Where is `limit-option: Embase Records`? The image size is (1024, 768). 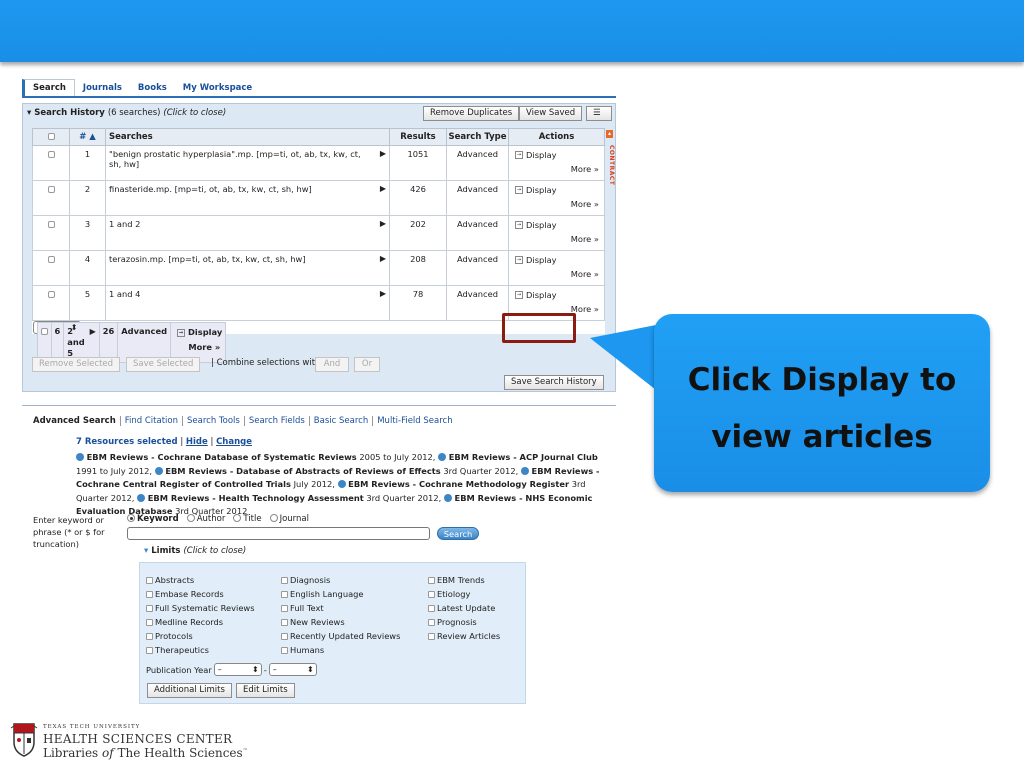
limit-option: Embase Records is located at coordinates (200, 594).